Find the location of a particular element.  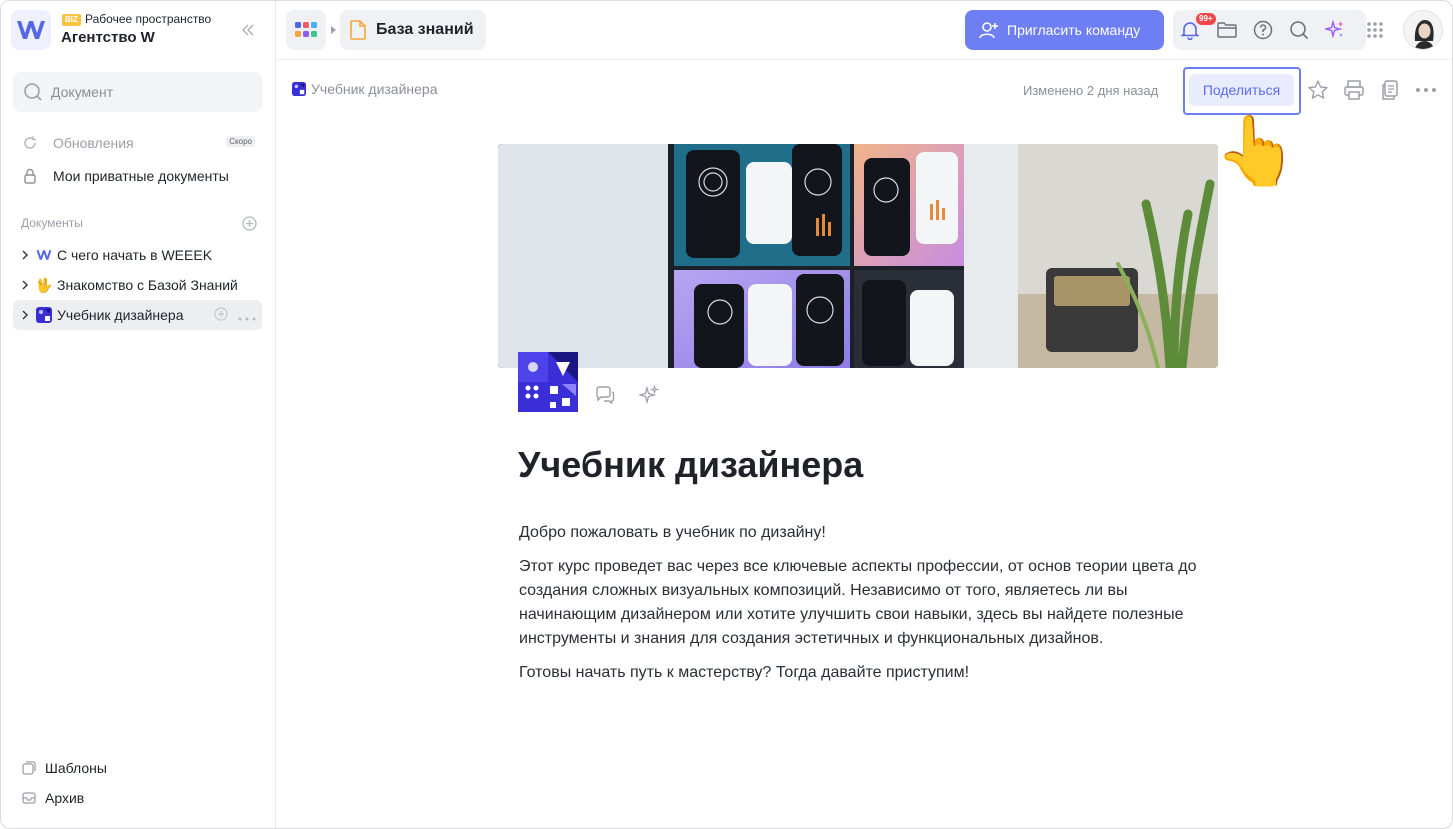

sidebar-item-private-docs: Мои приватные документы is located at coordinates (138, 176).